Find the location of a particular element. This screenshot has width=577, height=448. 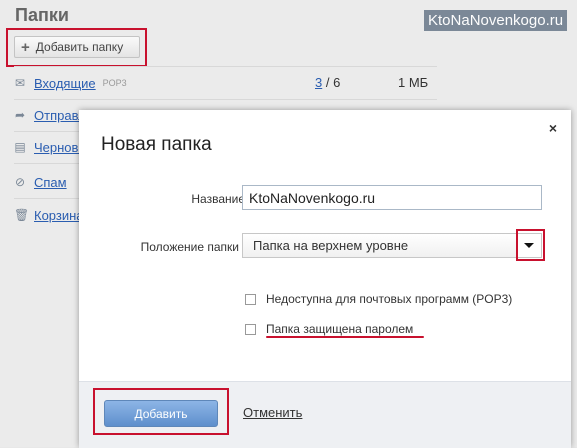

highlight-add-button is located at coordinates (161, 411).